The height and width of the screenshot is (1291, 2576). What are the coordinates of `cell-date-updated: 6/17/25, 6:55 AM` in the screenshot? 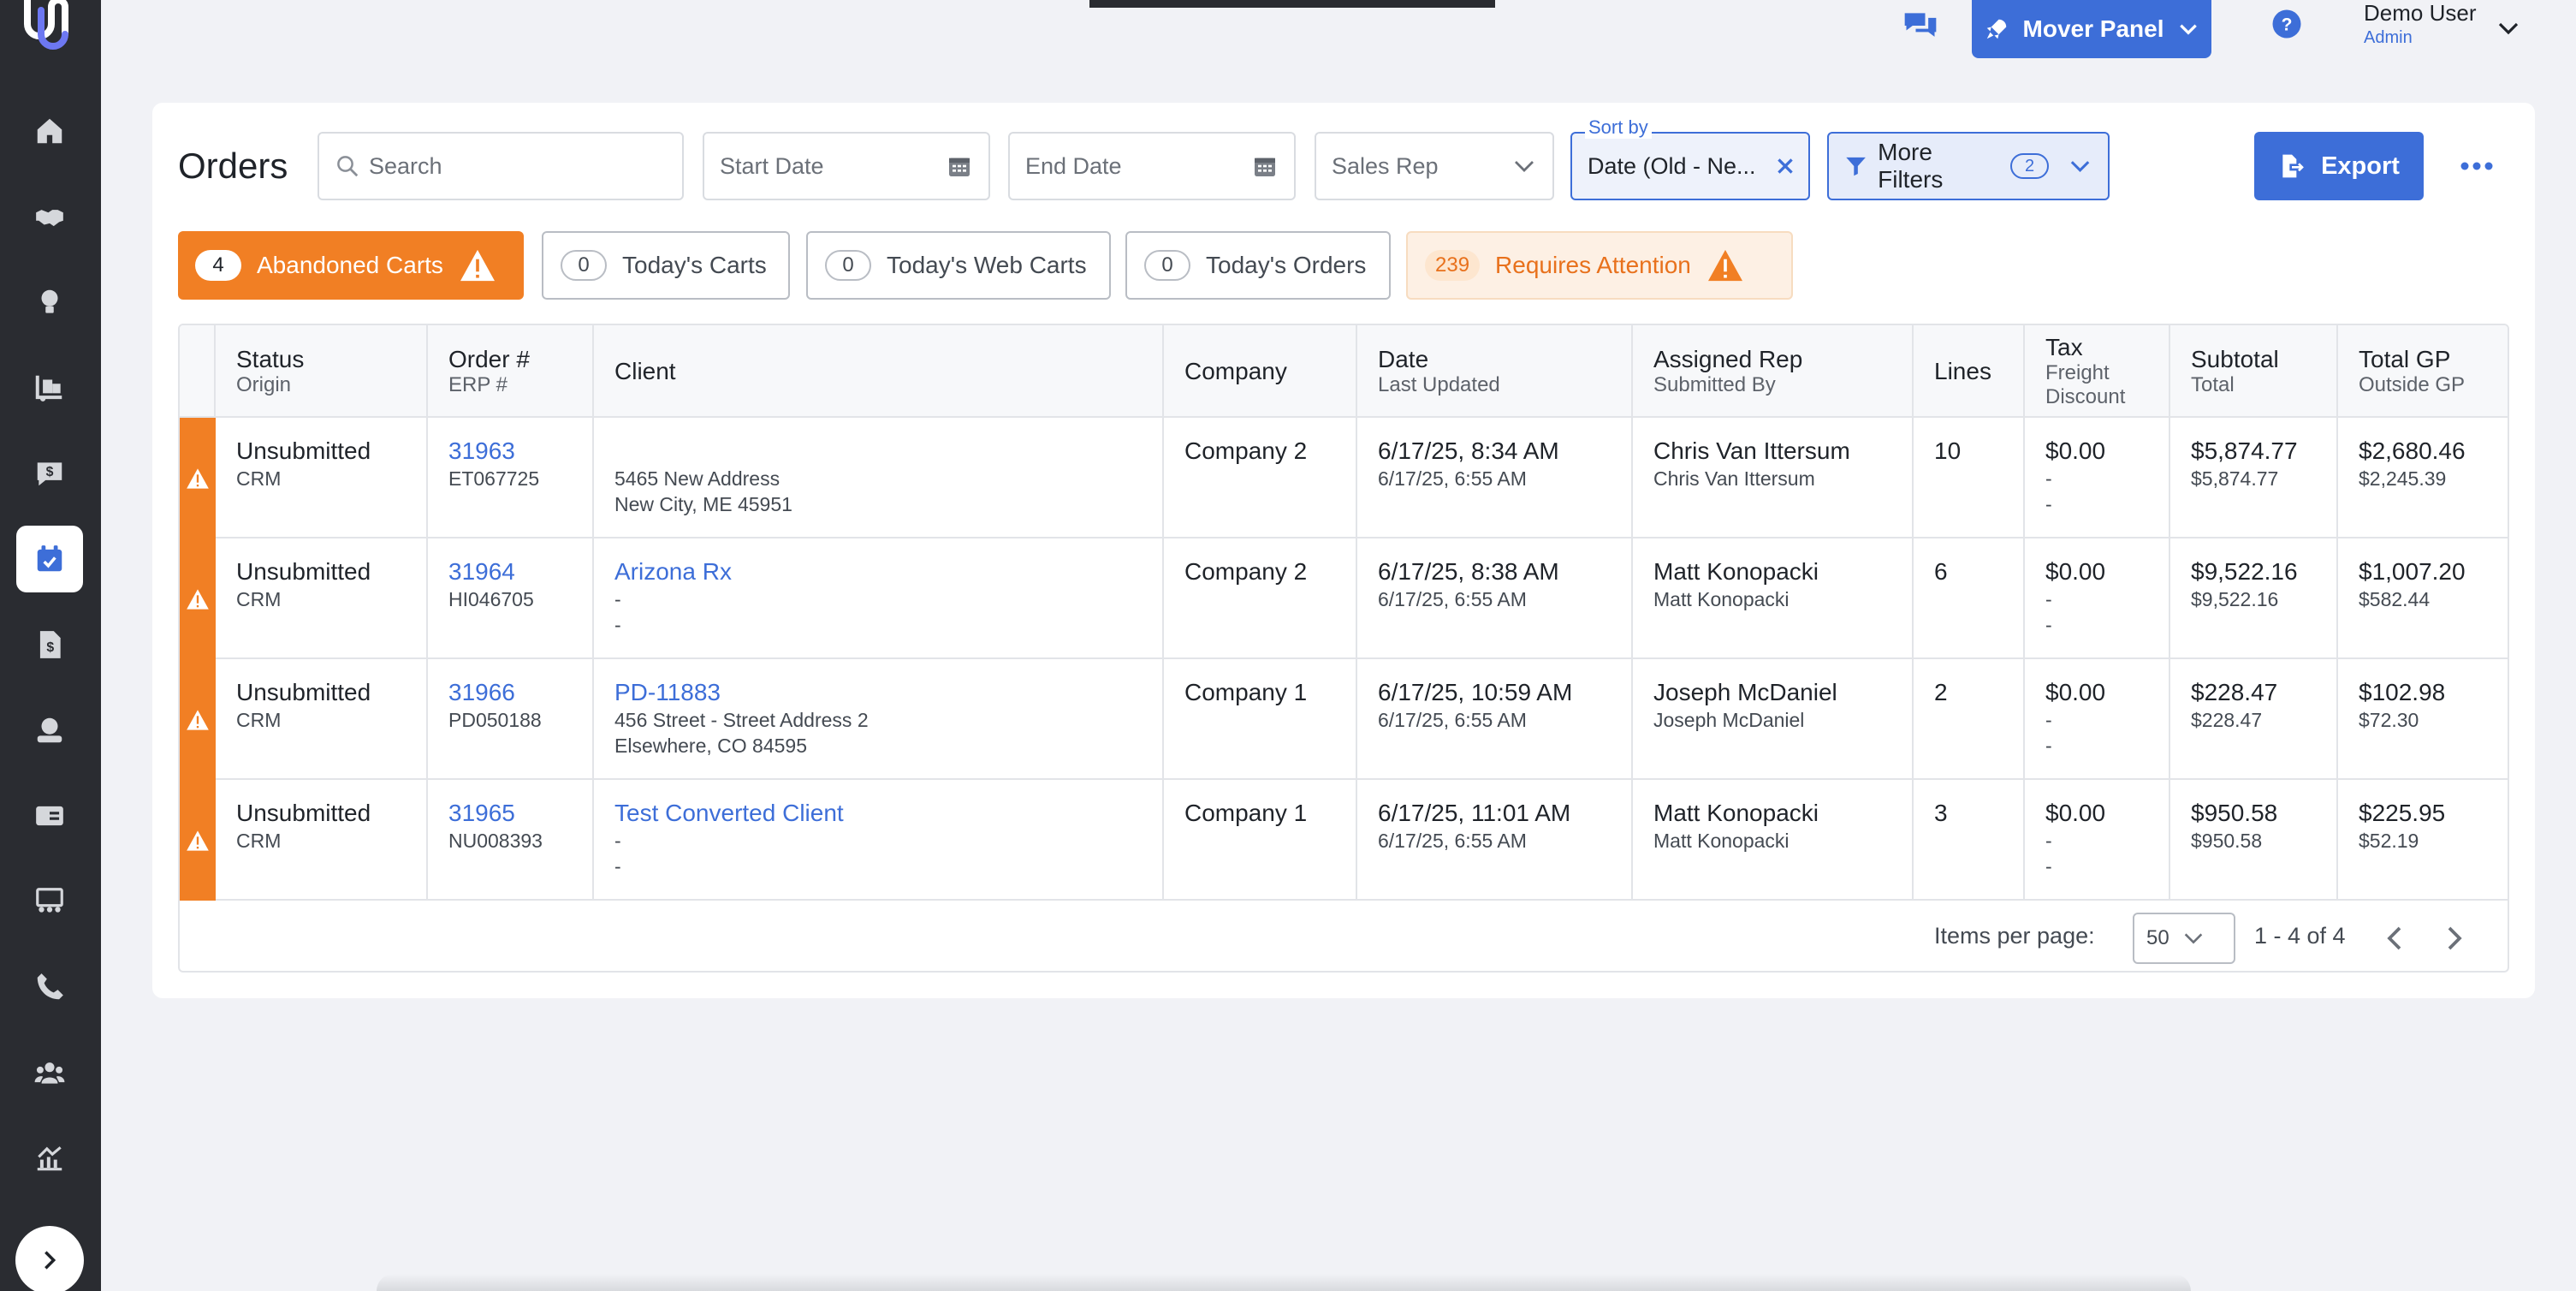 It's located at (1452, 479).